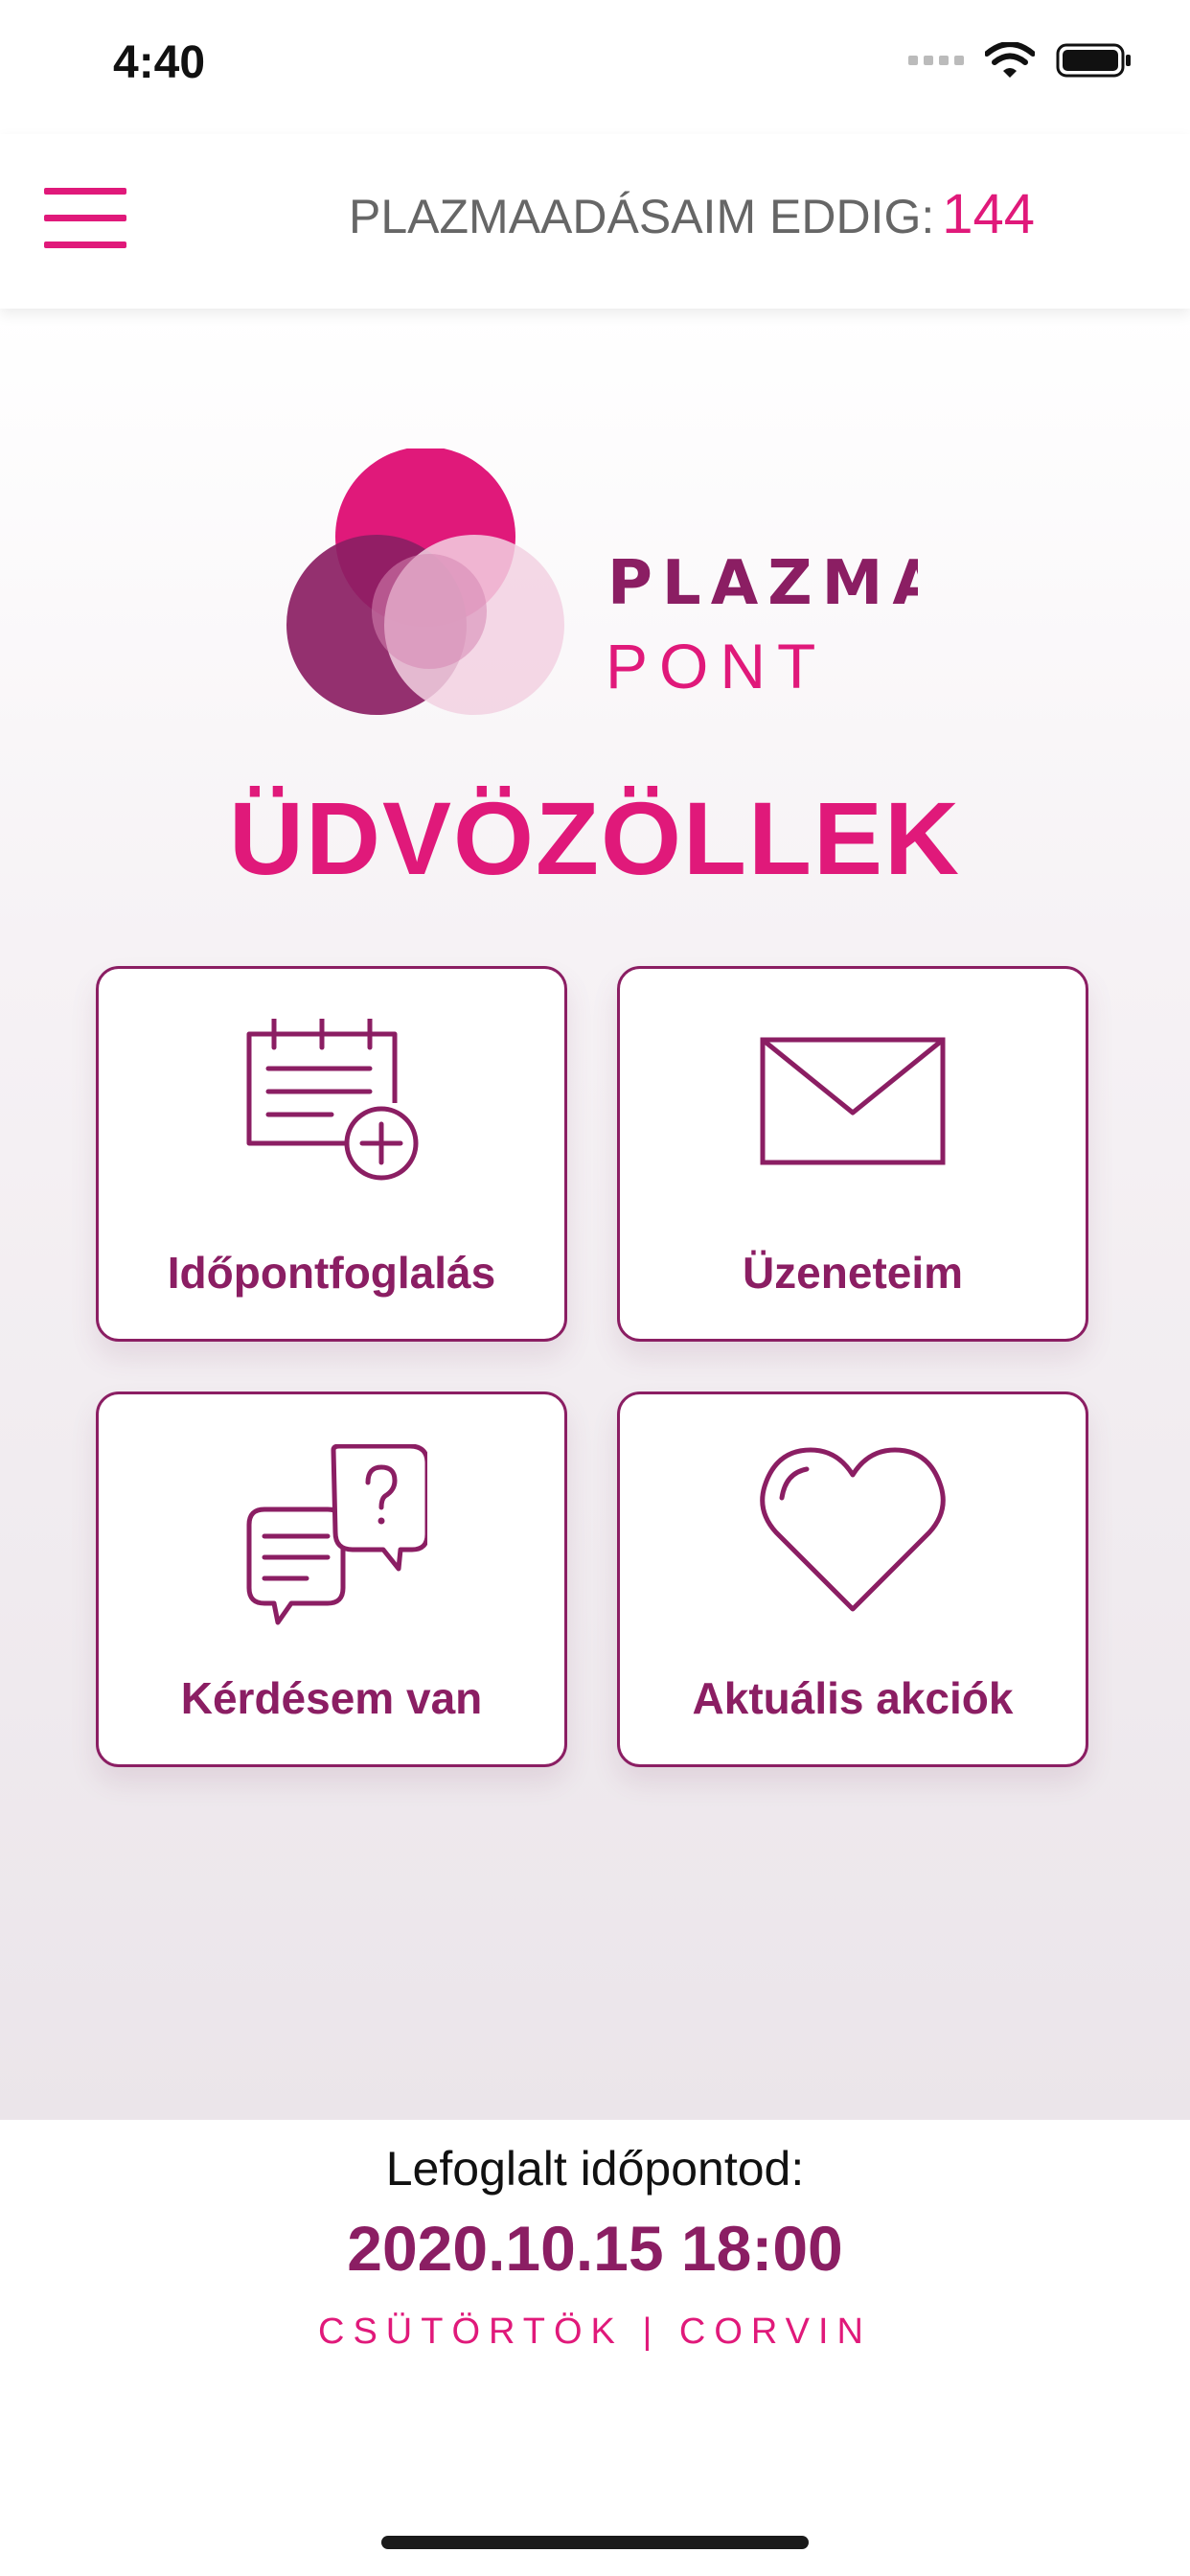 The width and height of the screenshot is (1190, 2576). What do you see at coordinates (1010, 60) in the screenshot?
I see `wifi-icon` at bounding box center [1010, 60].